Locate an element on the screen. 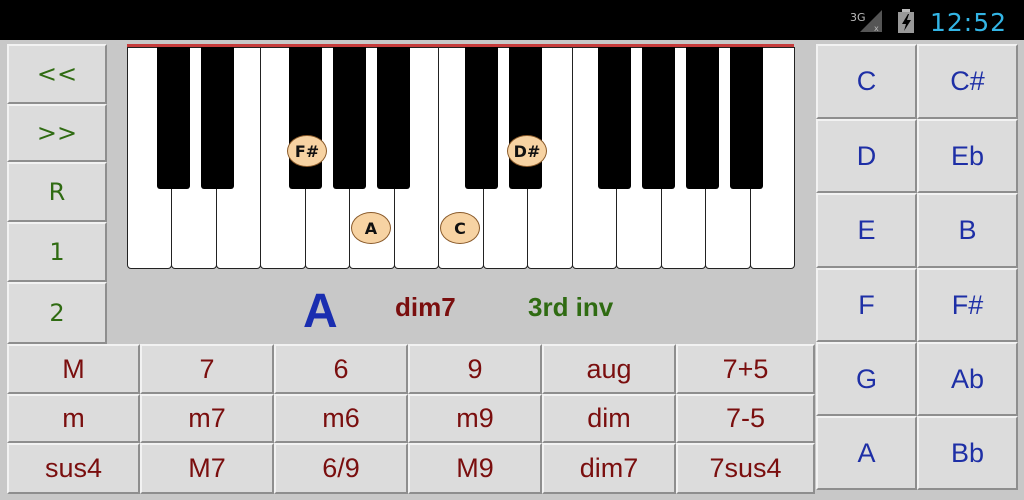 This screenshot has height=500, width=1024. chord-type-button: 7sus4 is located at coordinates (745, 468).